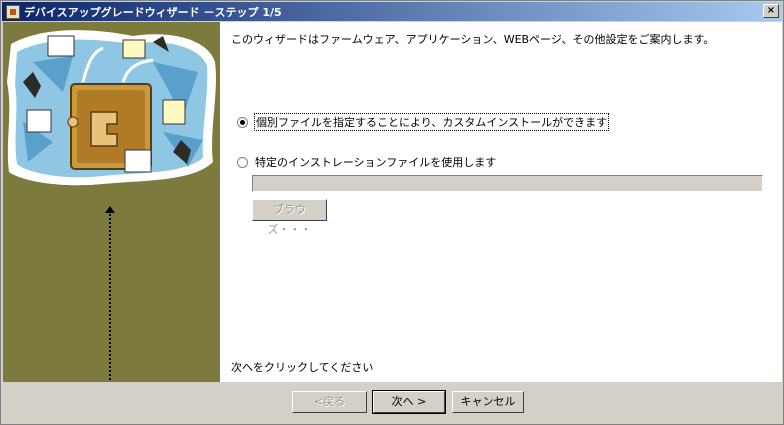  I want to click on window-title: デバイスアップグレードウィザード －ステップ 1/5, so click(153, 12).